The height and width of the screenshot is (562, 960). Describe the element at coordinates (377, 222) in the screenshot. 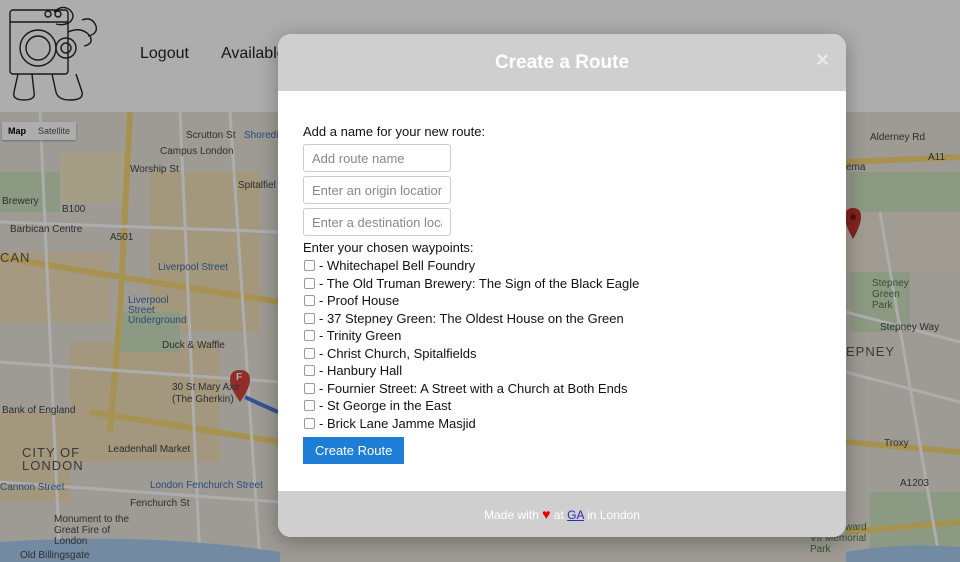

I see `destination-input` at that location.